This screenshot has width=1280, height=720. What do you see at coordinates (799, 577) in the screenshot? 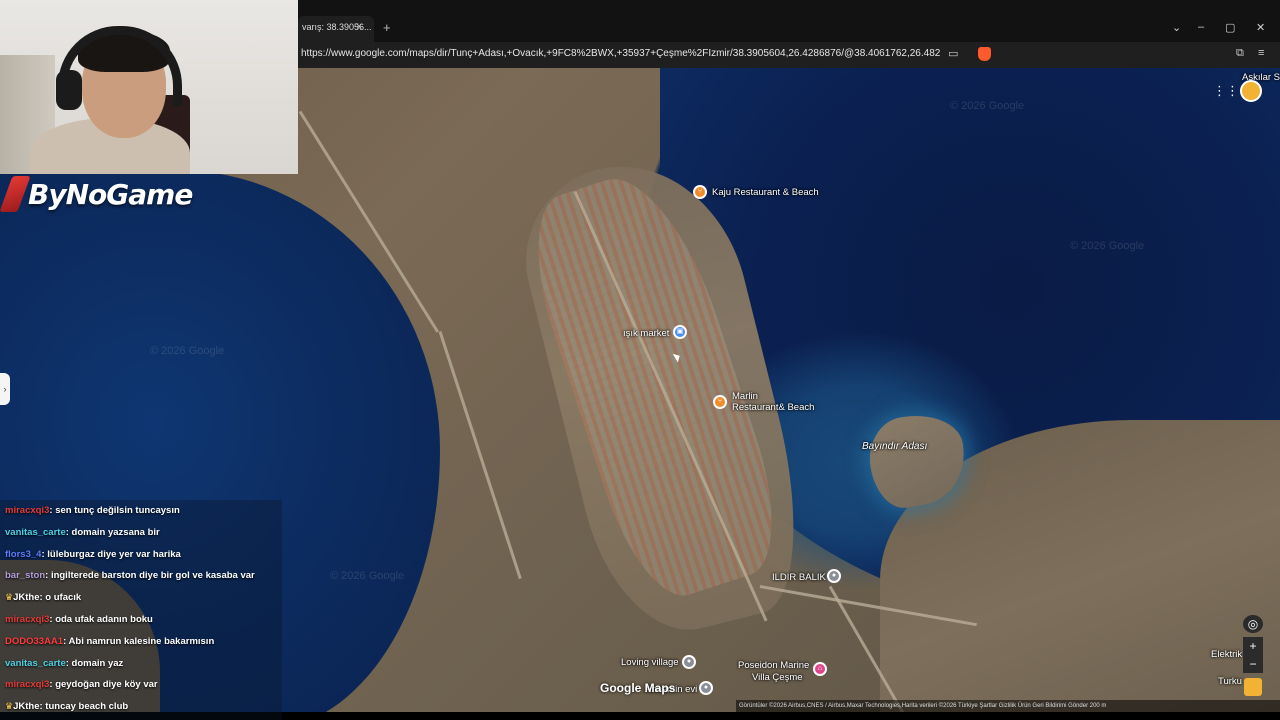
I see `place-label-ildir-balik: ILDIR BALIK` at bounding box center [799, 577].